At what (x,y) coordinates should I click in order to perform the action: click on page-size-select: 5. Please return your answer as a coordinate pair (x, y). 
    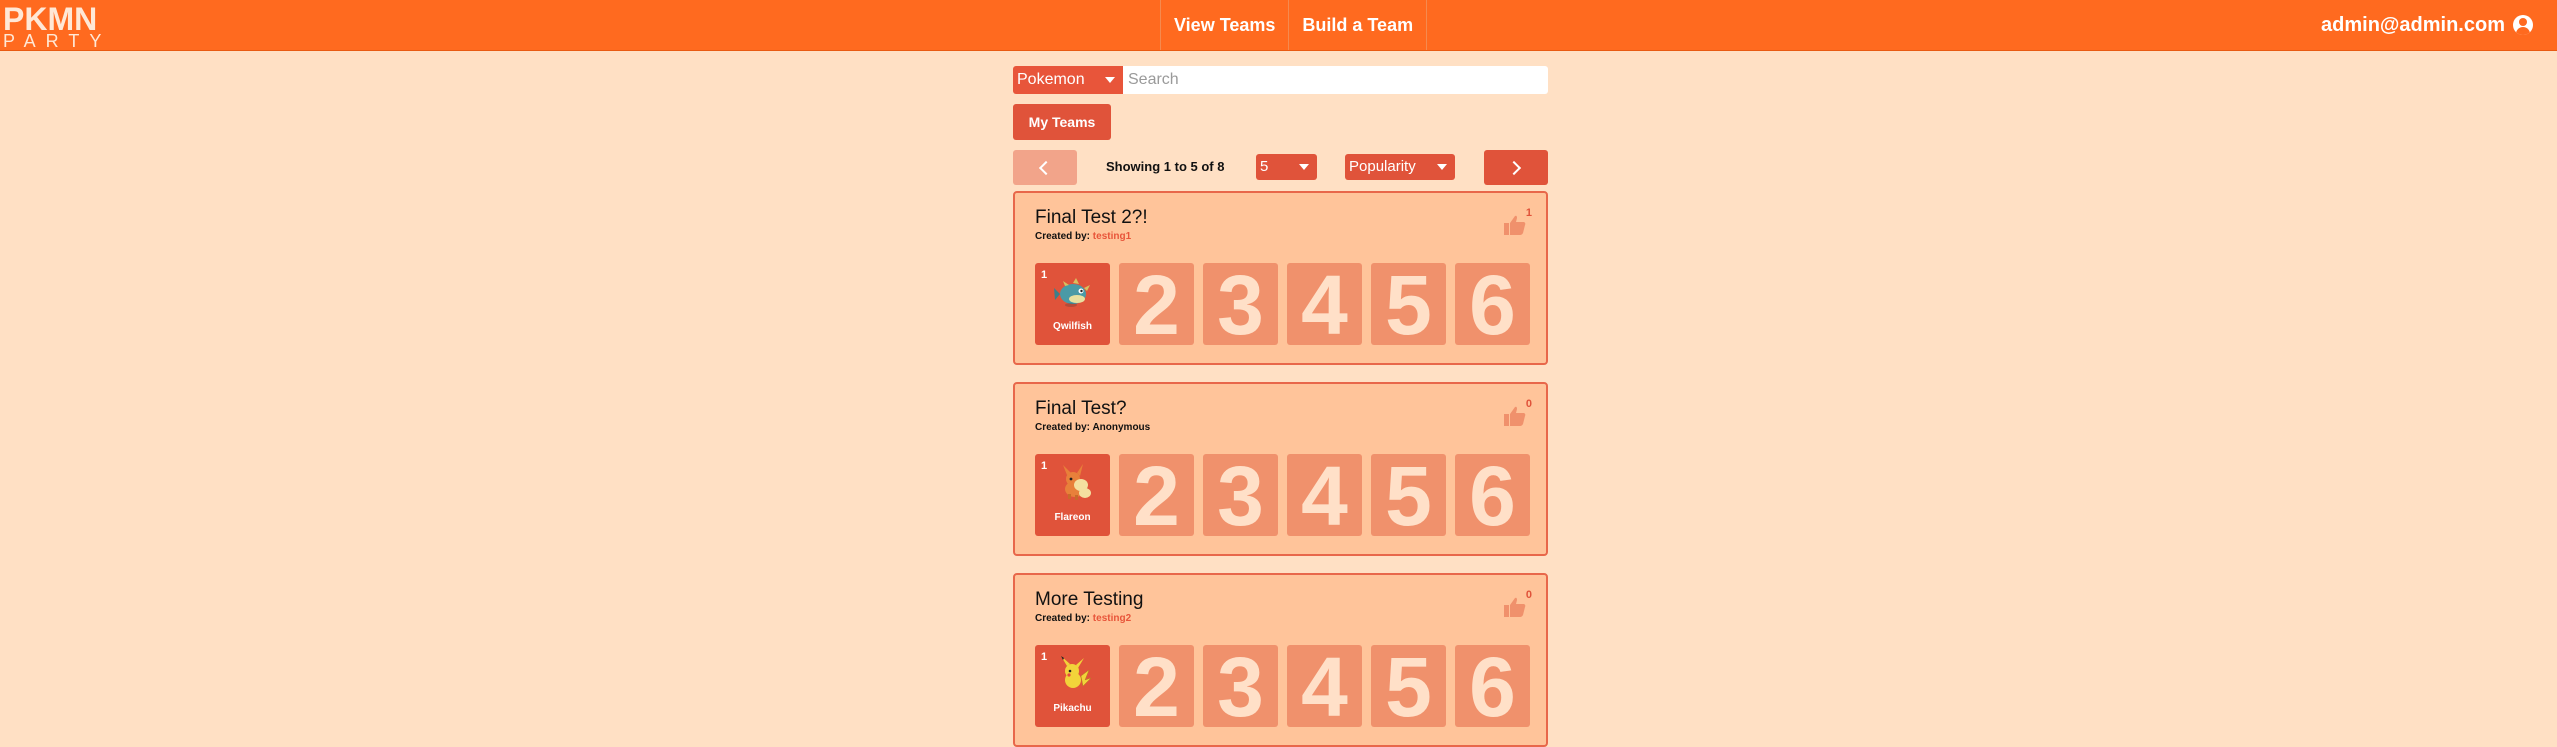
    Looking at the image, I should click on (1286, 167).